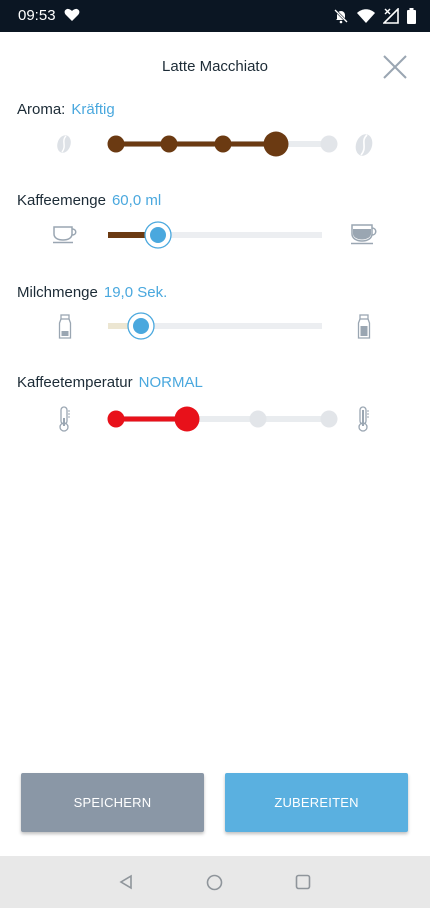  Describe the element at coordinates (411, 18) in the screenshot. I see `battery-icon` at that location.